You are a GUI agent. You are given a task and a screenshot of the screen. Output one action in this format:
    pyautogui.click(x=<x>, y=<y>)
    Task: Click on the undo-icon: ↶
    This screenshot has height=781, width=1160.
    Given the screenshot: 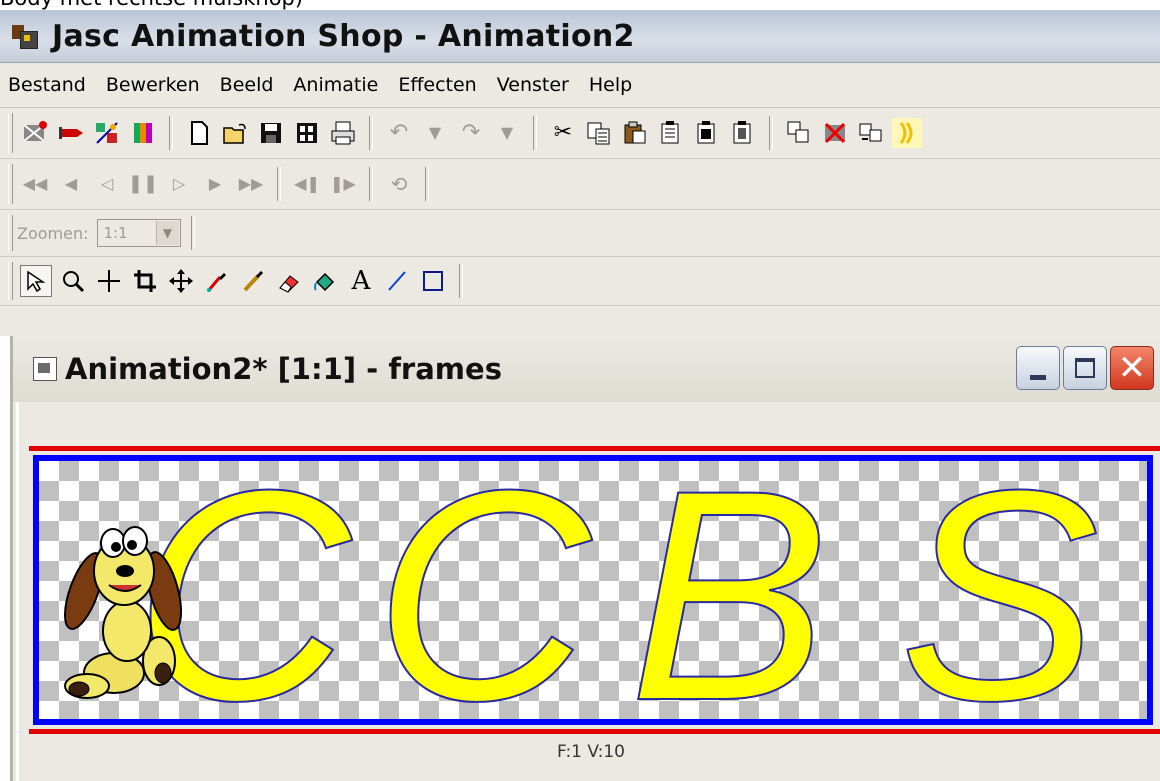 What is the action you would take?
    pyautogui.click(x=399, y=133)
    